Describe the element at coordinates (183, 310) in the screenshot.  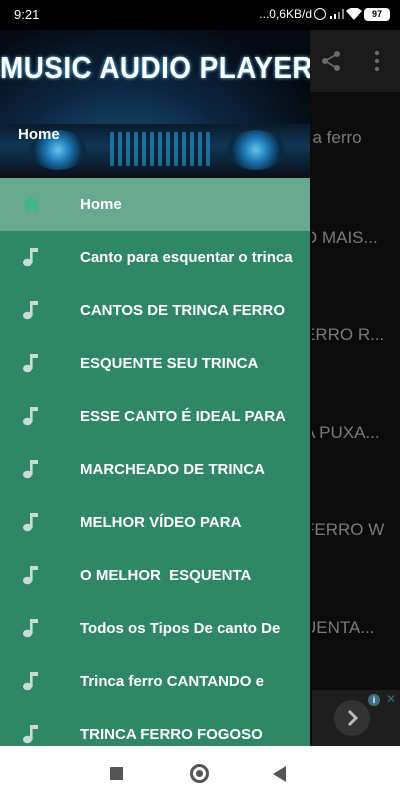
I see `menu-item-label: CANTOS DE TRINCA FERRO` at that location.